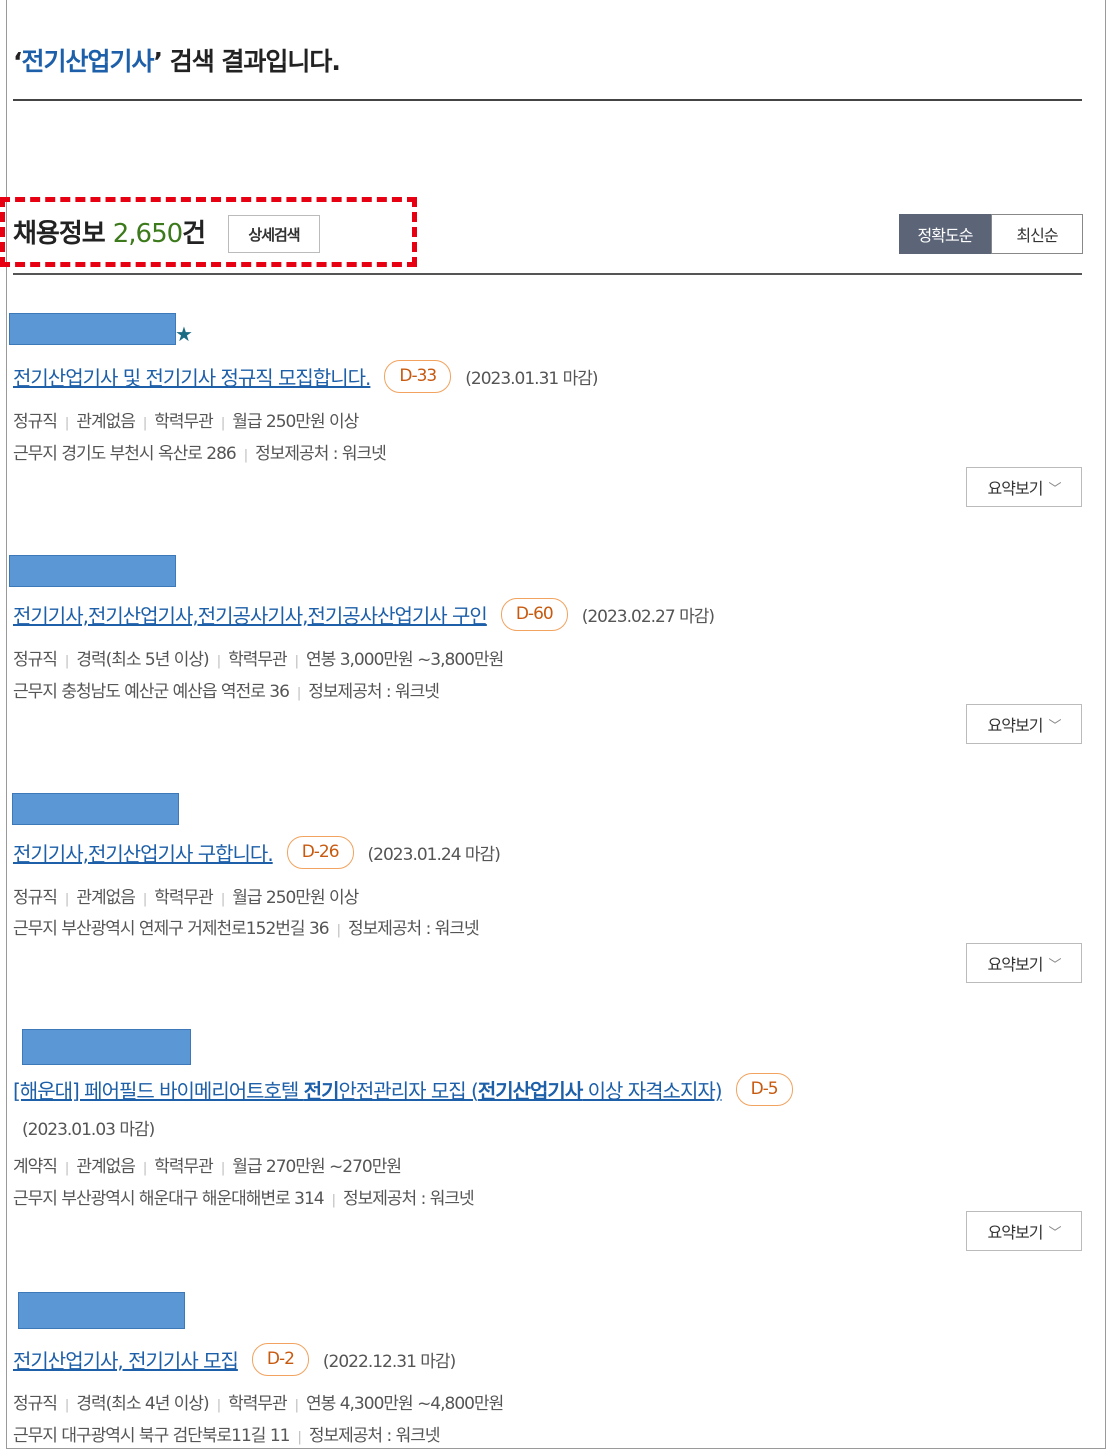 Image resolution: width=1108 pixels, height=1451 pixels. What do you see at coordinates (126, 1359) in the screenshot?
I see `job-title-link: 전기산업기사, 전기기사 모집` at bounding box center [126, 1359].